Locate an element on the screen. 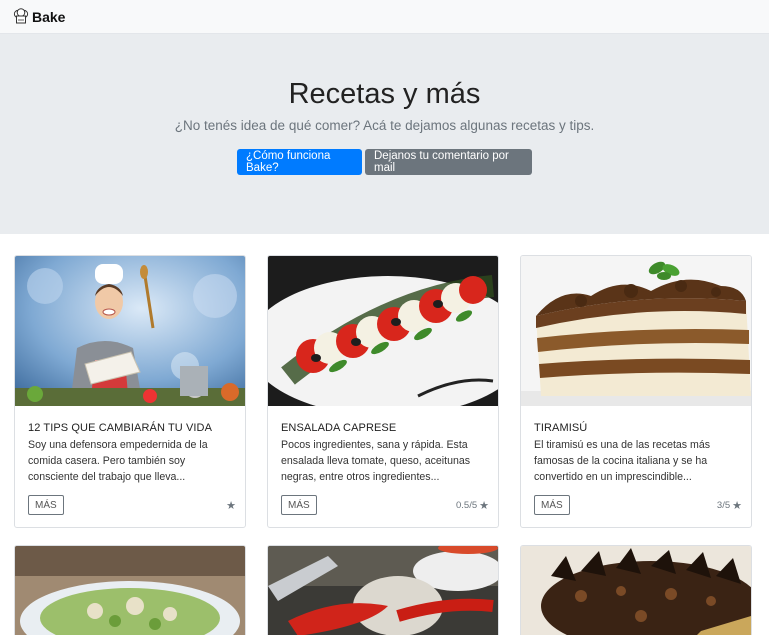  rating: 3/5 ★ is located at coordinates (729, 505).